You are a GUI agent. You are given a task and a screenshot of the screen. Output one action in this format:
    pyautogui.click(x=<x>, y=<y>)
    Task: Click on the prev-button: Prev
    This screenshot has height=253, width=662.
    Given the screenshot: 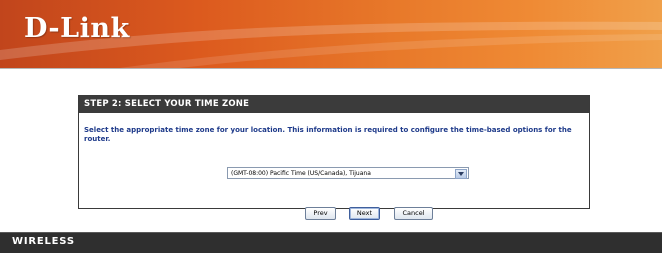 What is the action you would take?
    pyautogui.click(x=320, y=213)
    